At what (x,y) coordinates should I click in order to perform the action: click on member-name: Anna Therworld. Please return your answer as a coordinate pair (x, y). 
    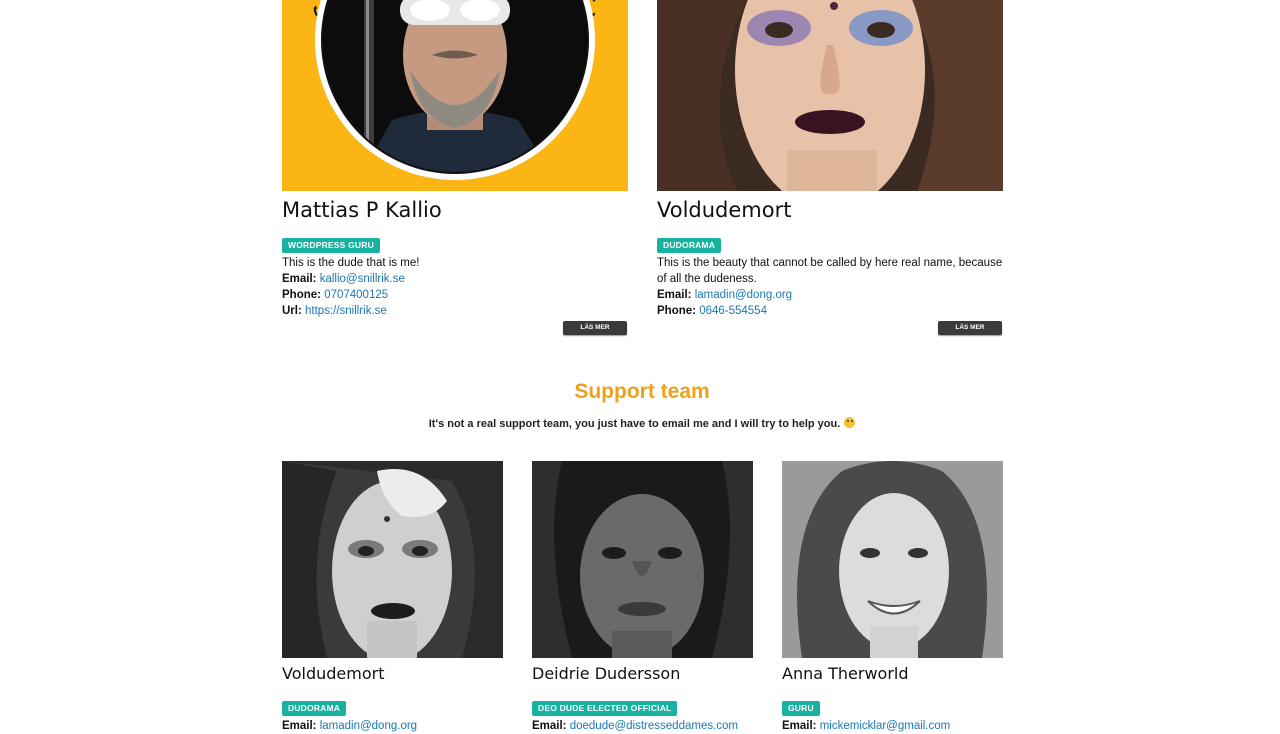
    Looking at the image, I should click on (845, 673).